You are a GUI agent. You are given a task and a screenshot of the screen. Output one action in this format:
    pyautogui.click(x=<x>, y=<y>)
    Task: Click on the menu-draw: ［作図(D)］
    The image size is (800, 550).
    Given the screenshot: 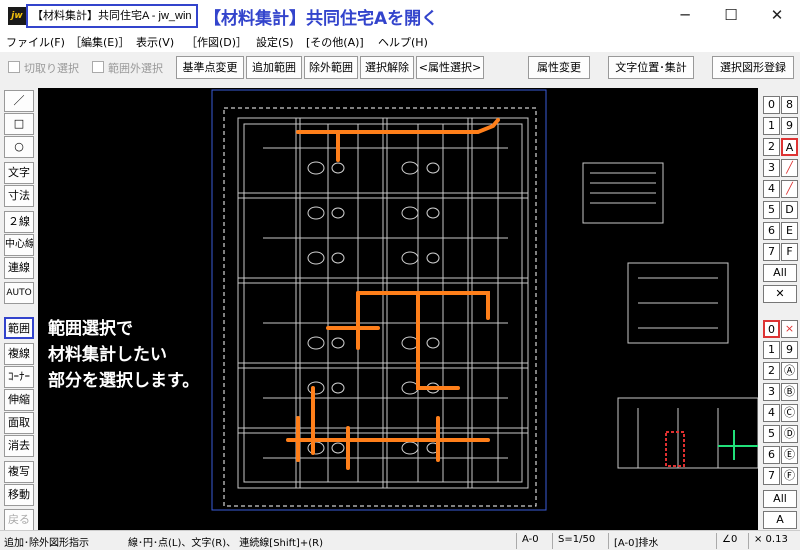 What is the action you would take?
    pyautogui.click(x=216, y=42)
    